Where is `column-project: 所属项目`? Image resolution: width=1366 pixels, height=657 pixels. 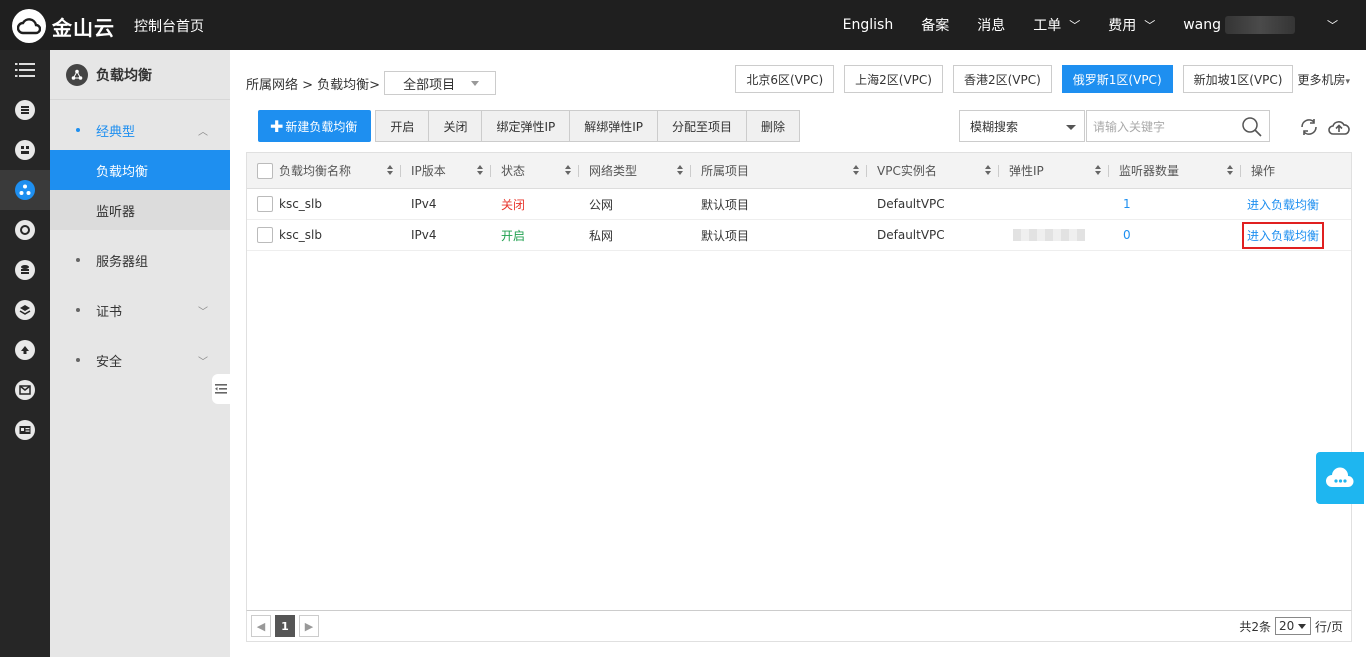
column-project: 所属项目 is located at coordinates (779, 171).